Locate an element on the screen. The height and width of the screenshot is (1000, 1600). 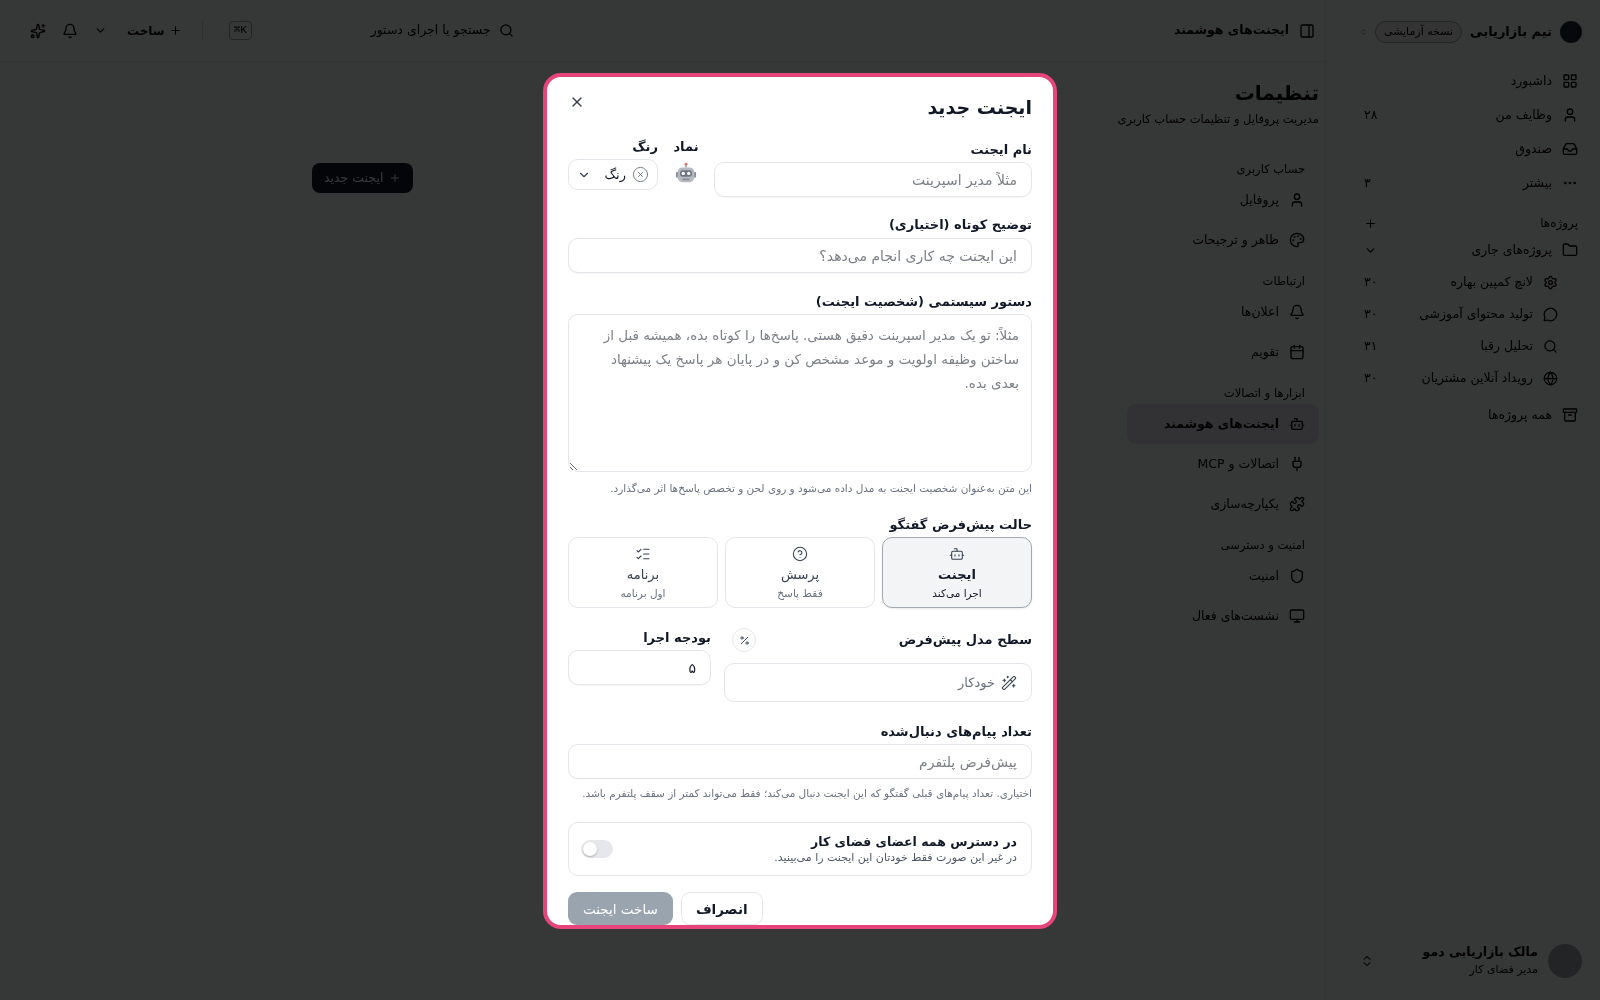
field-label: نام ایجنت is located at coordinates (1000, 150).